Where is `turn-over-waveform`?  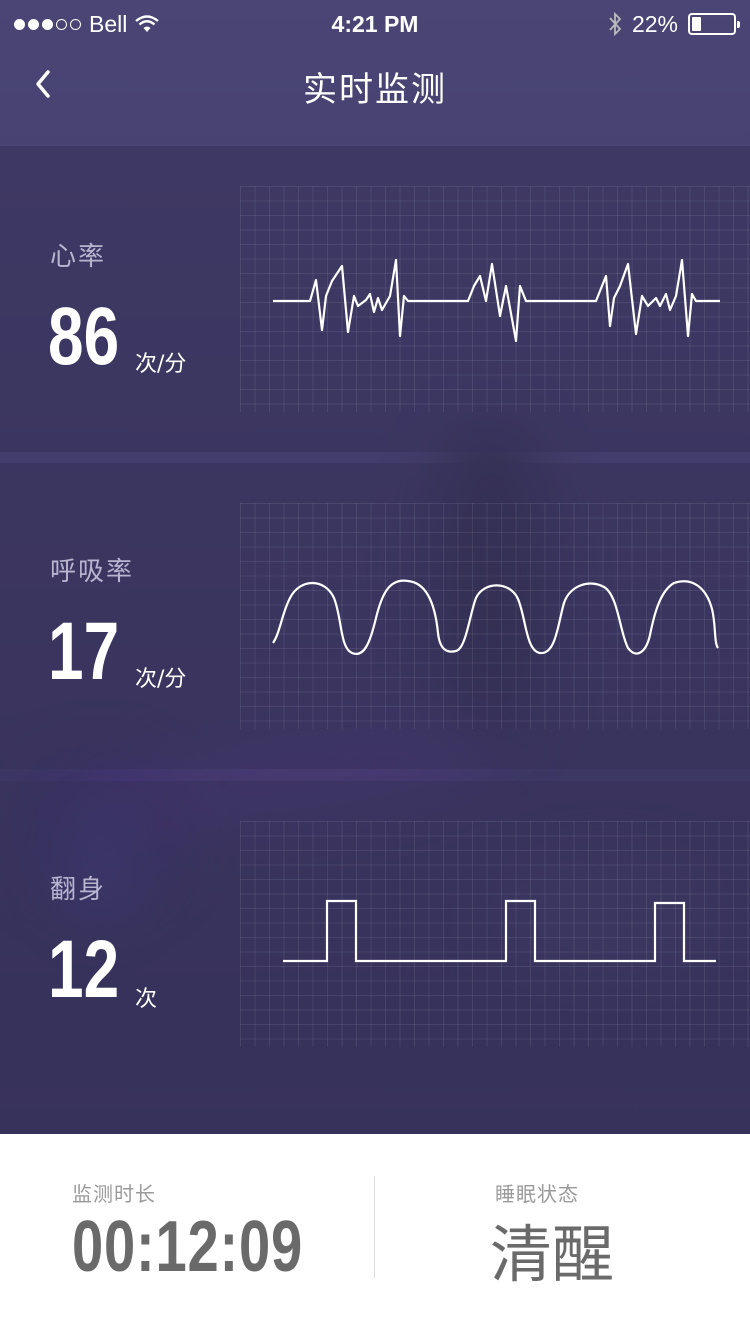 turn-over-waveform is located at coordinates (499, 931).